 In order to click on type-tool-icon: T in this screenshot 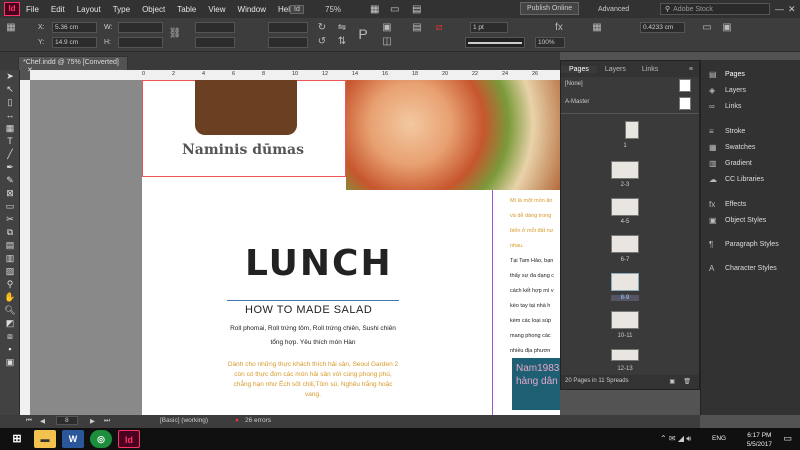, I will do `click(10, 141)`.